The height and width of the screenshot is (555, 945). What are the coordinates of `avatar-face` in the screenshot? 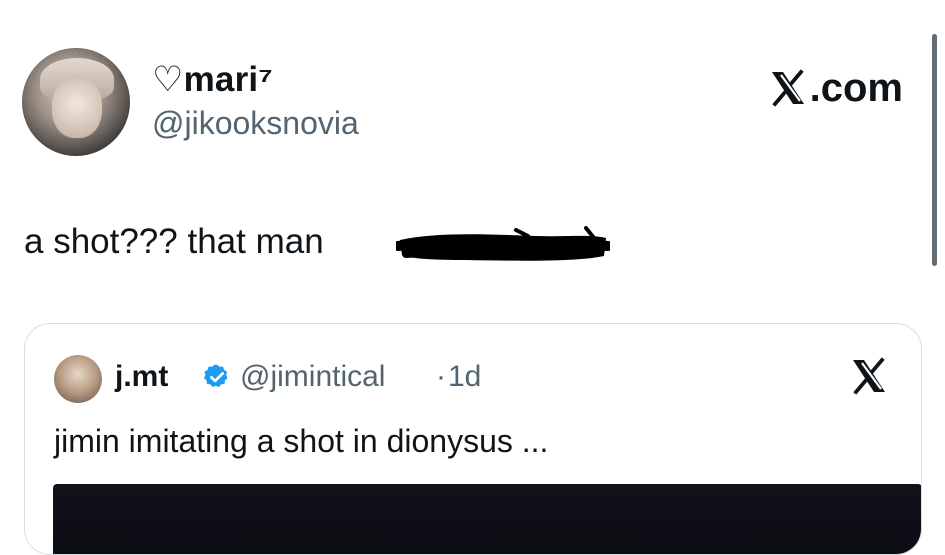 It's located at (77, 107).